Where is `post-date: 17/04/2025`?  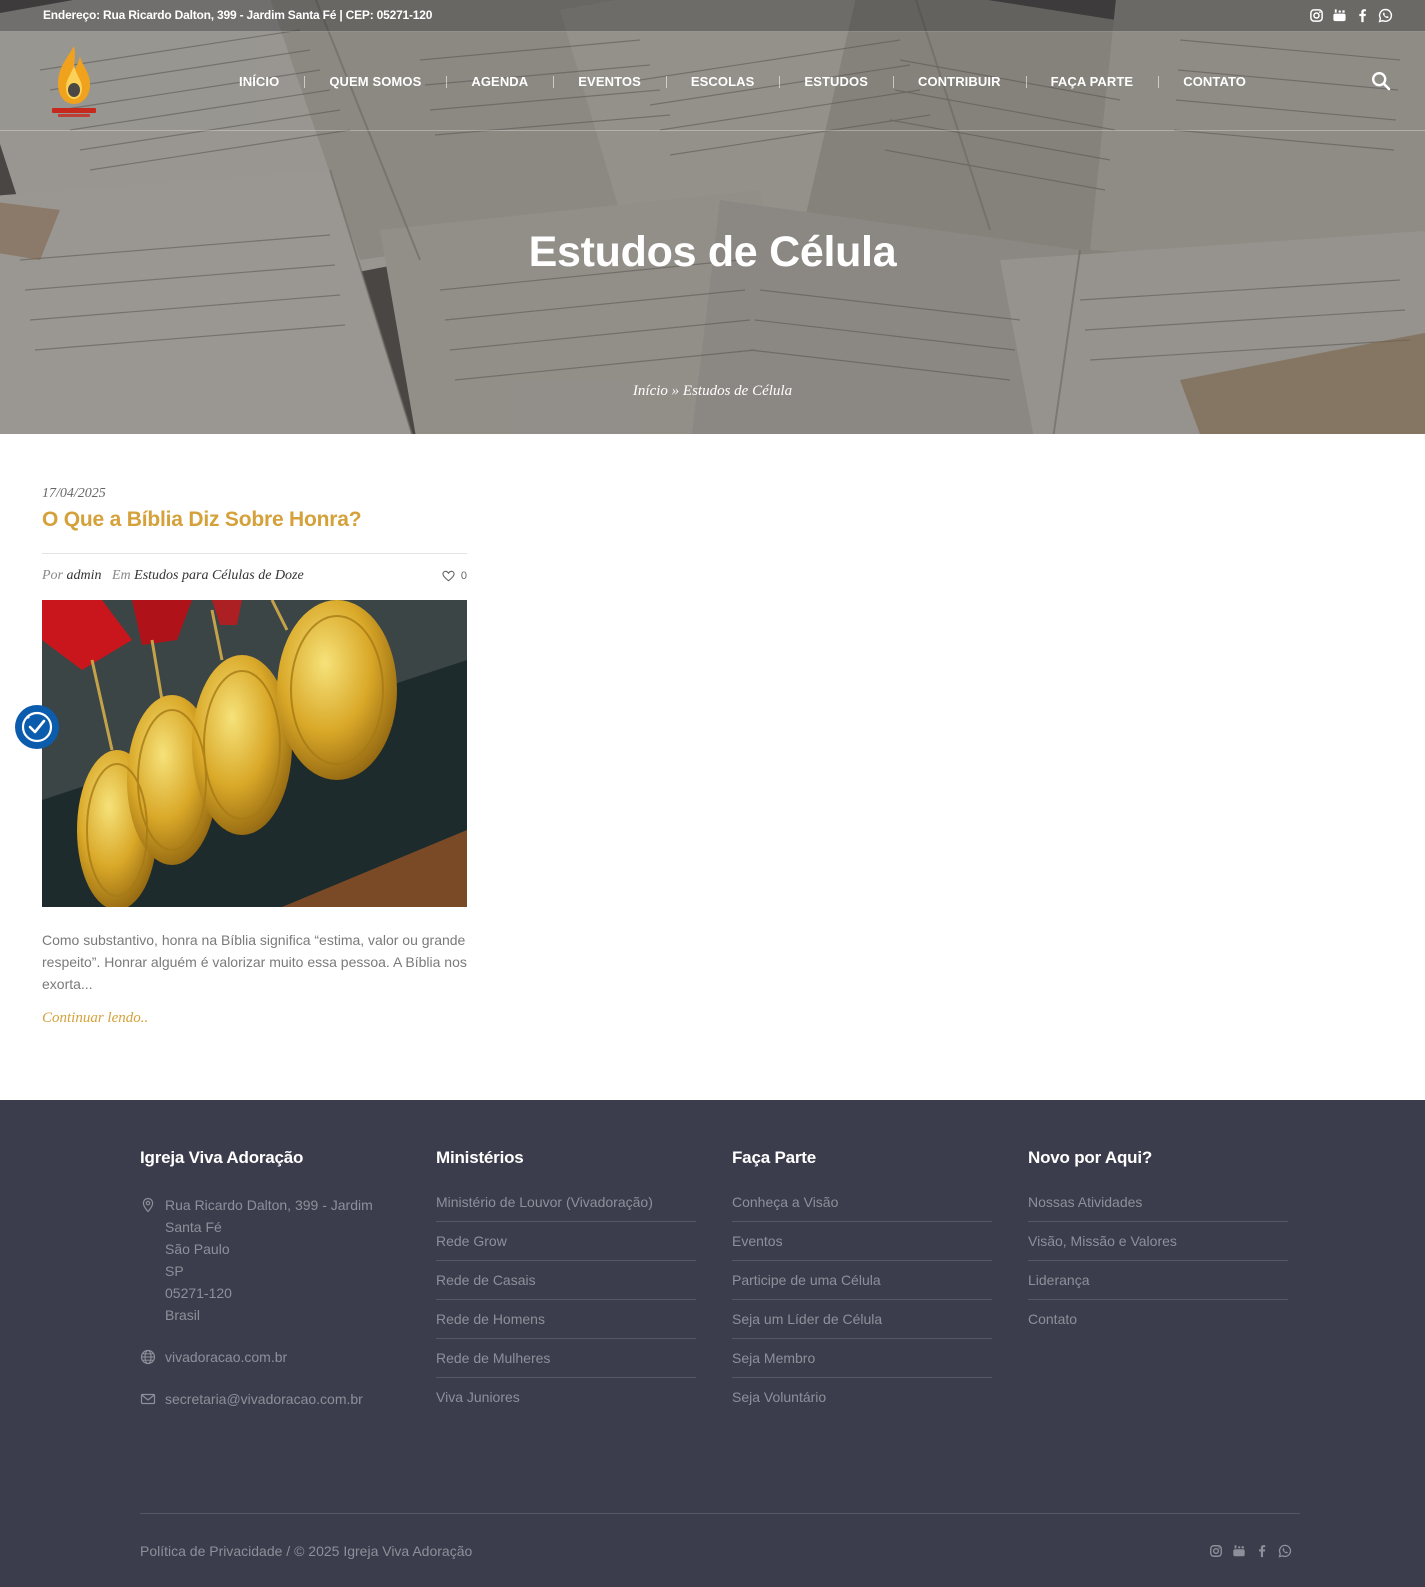
post-date: 17/04/2025 is located at coordinates (74, 493).